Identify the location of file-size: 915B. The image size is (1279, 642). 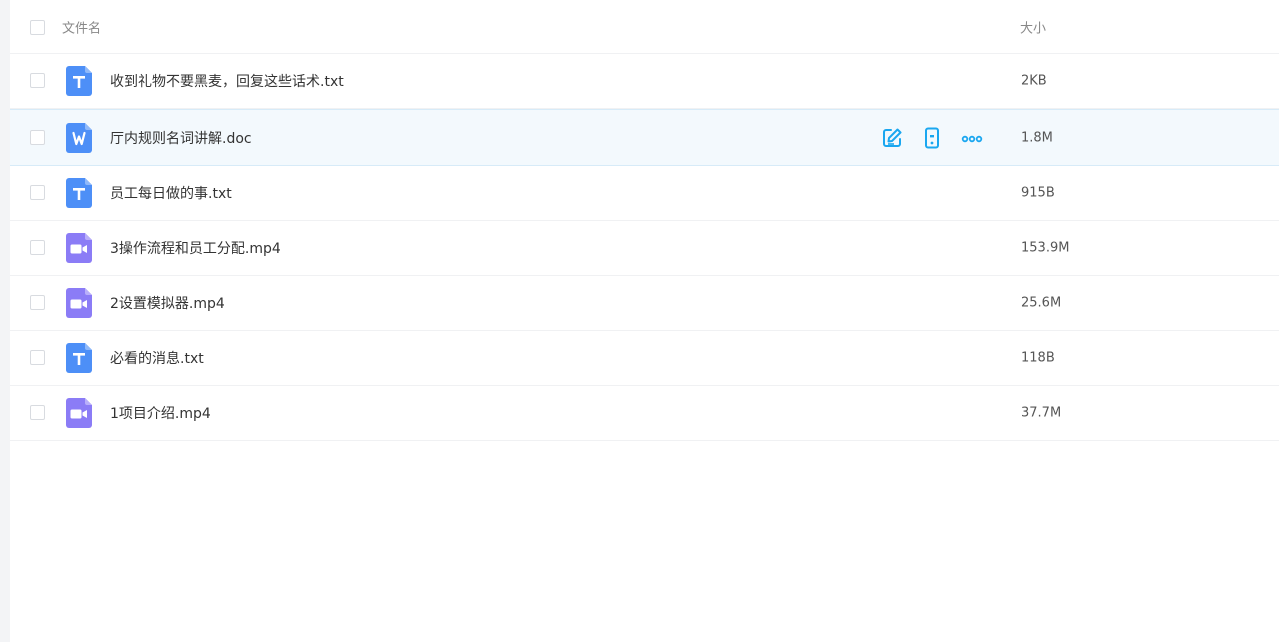
(1038, 193).